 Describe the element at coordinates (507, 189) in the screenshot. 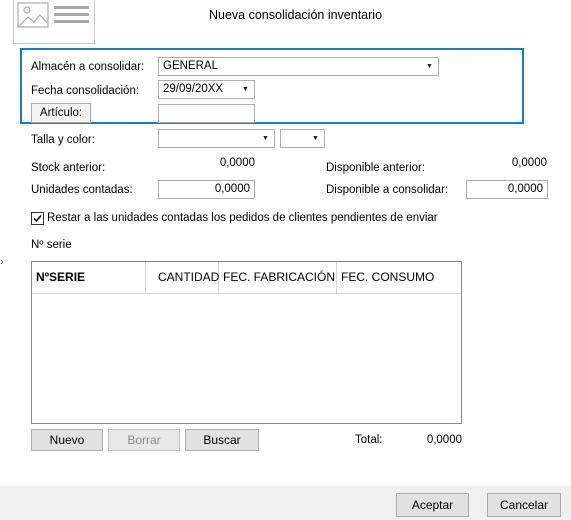

I see `disponible-consolidar-input: 0,0000` at that location.